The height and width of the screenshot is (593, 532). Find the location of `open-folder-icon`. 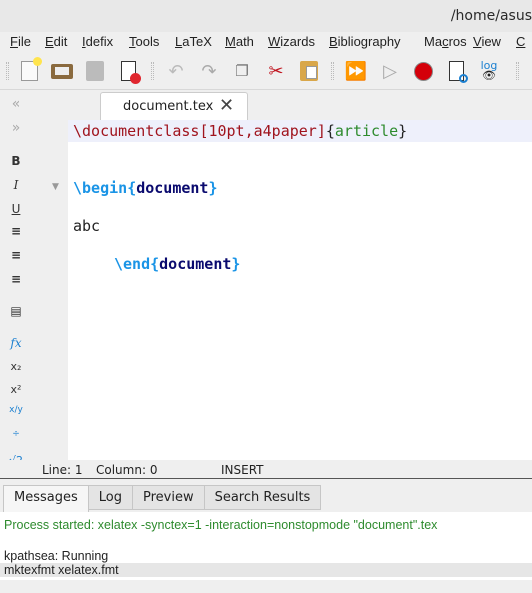

open-folder-icon is located at coordinates (62, 71).